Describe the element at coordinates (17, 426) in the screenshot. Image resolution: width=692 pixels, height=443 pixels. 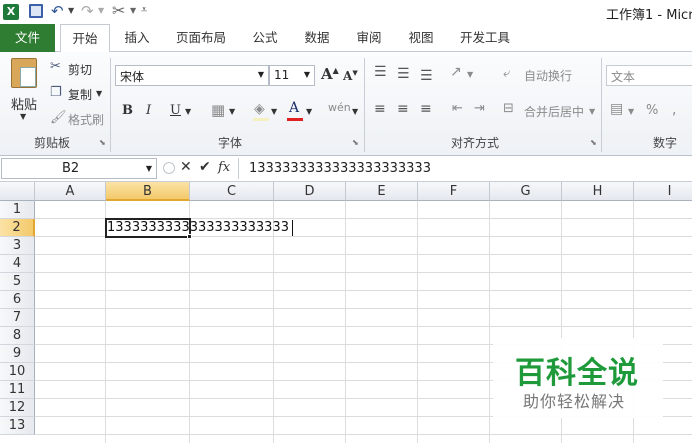
I see `row-header-13: 13` at that location.